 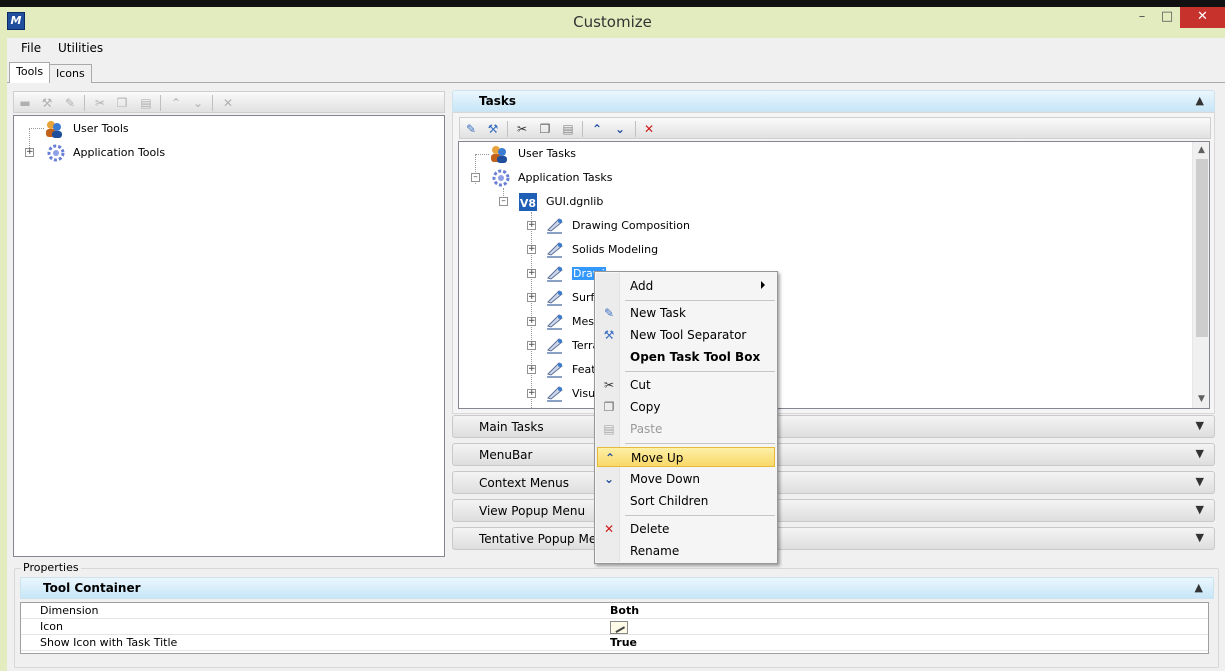 I want to click on tree-item-user-tasks: User Tasks, so click(x=659, y=154).